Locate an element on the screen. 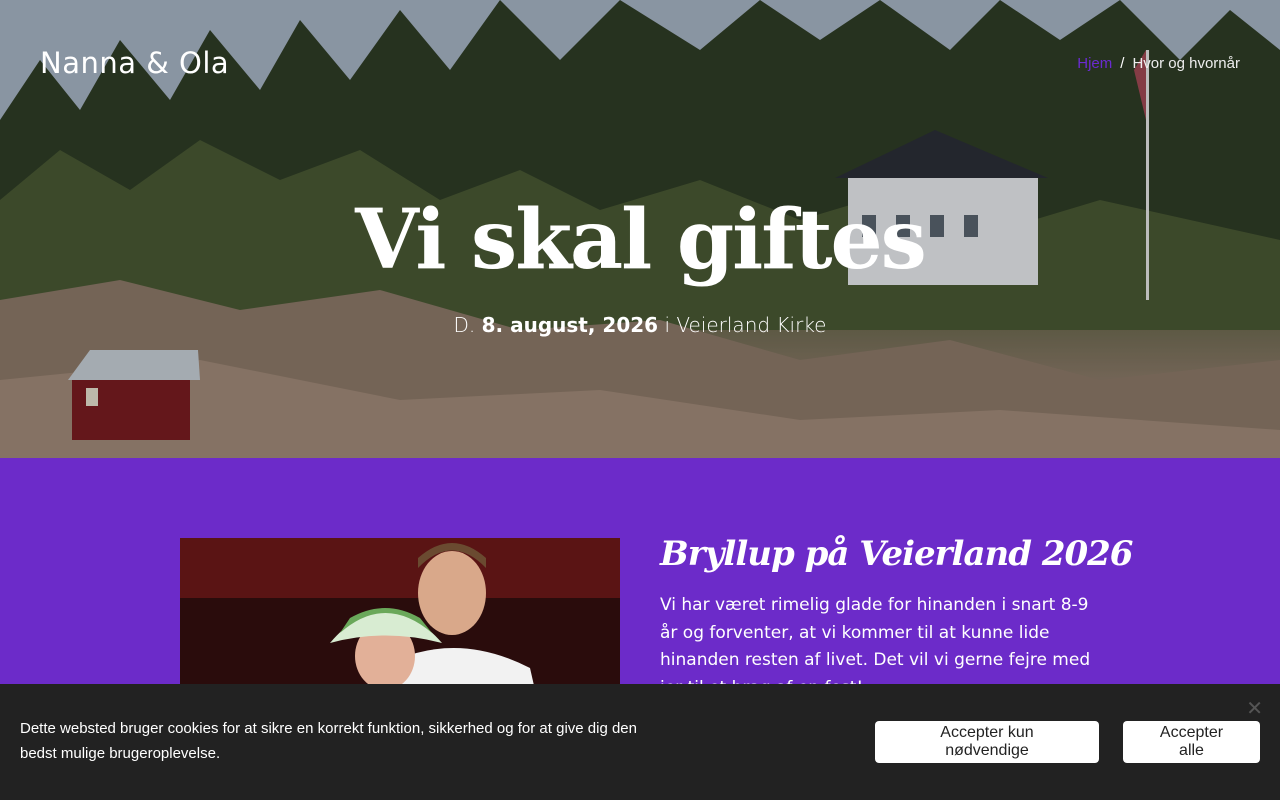  section-title: Bryllup på Veierland 2026 is located at coordinates (896, 554).